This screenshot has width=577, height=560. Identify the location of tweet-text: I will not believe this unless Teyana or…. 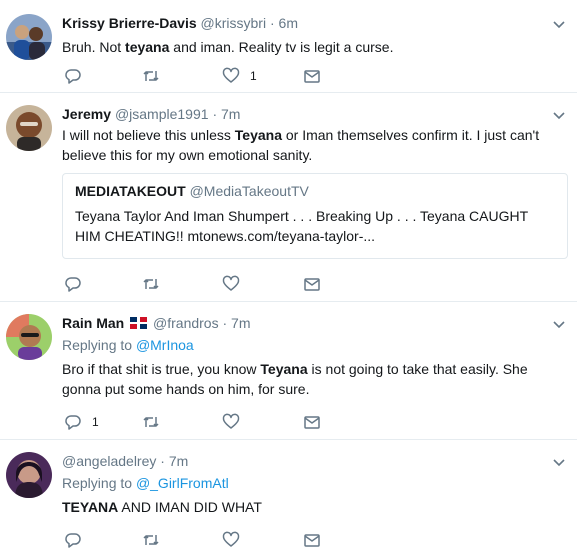
(312, 145).